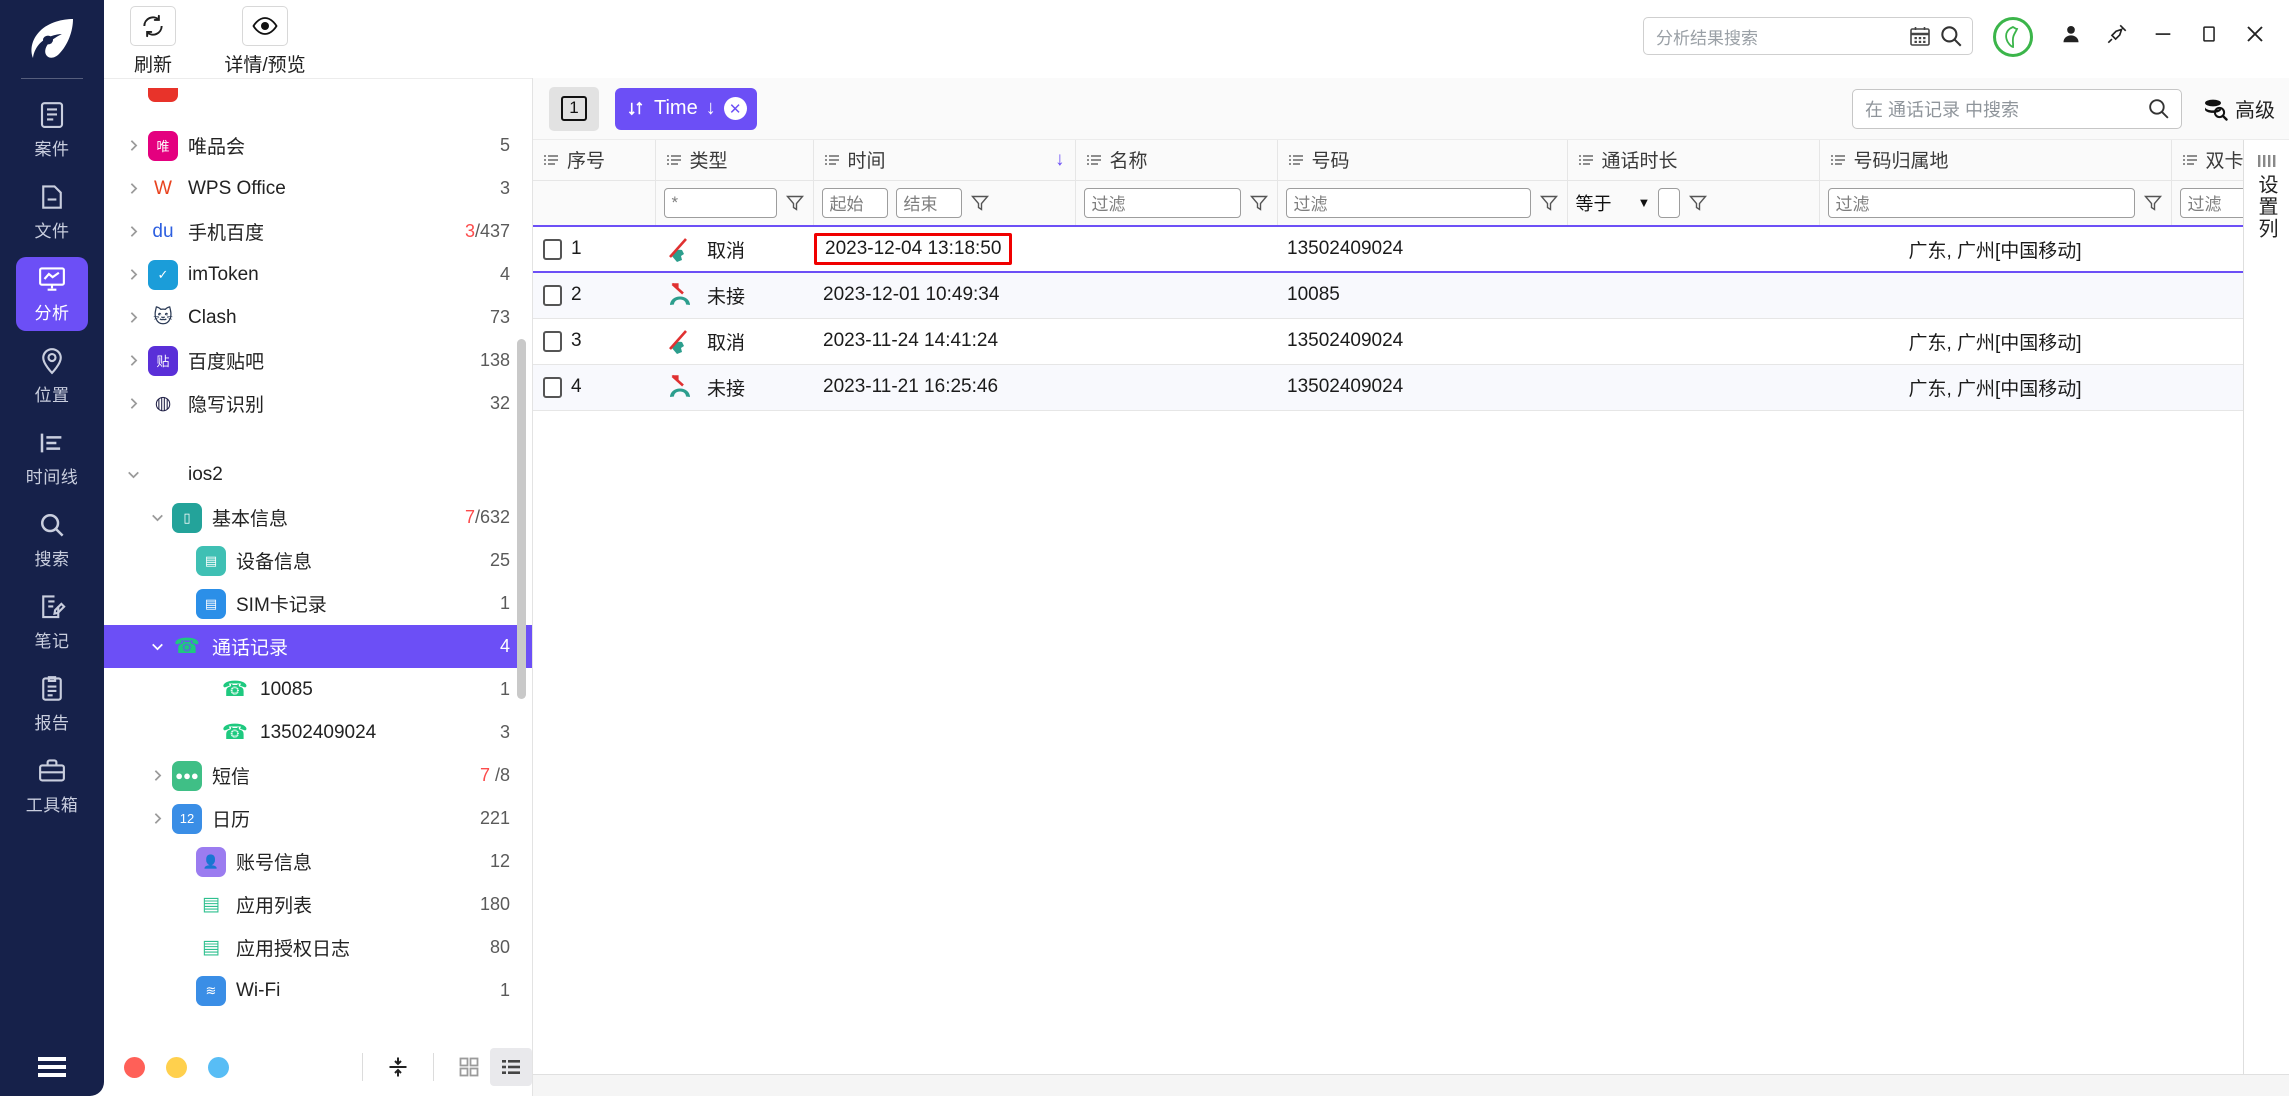 Image resolution: width=2289 pixels, height=1096 pixels. I want to click on tag-dot-red, so click(134, 1067).